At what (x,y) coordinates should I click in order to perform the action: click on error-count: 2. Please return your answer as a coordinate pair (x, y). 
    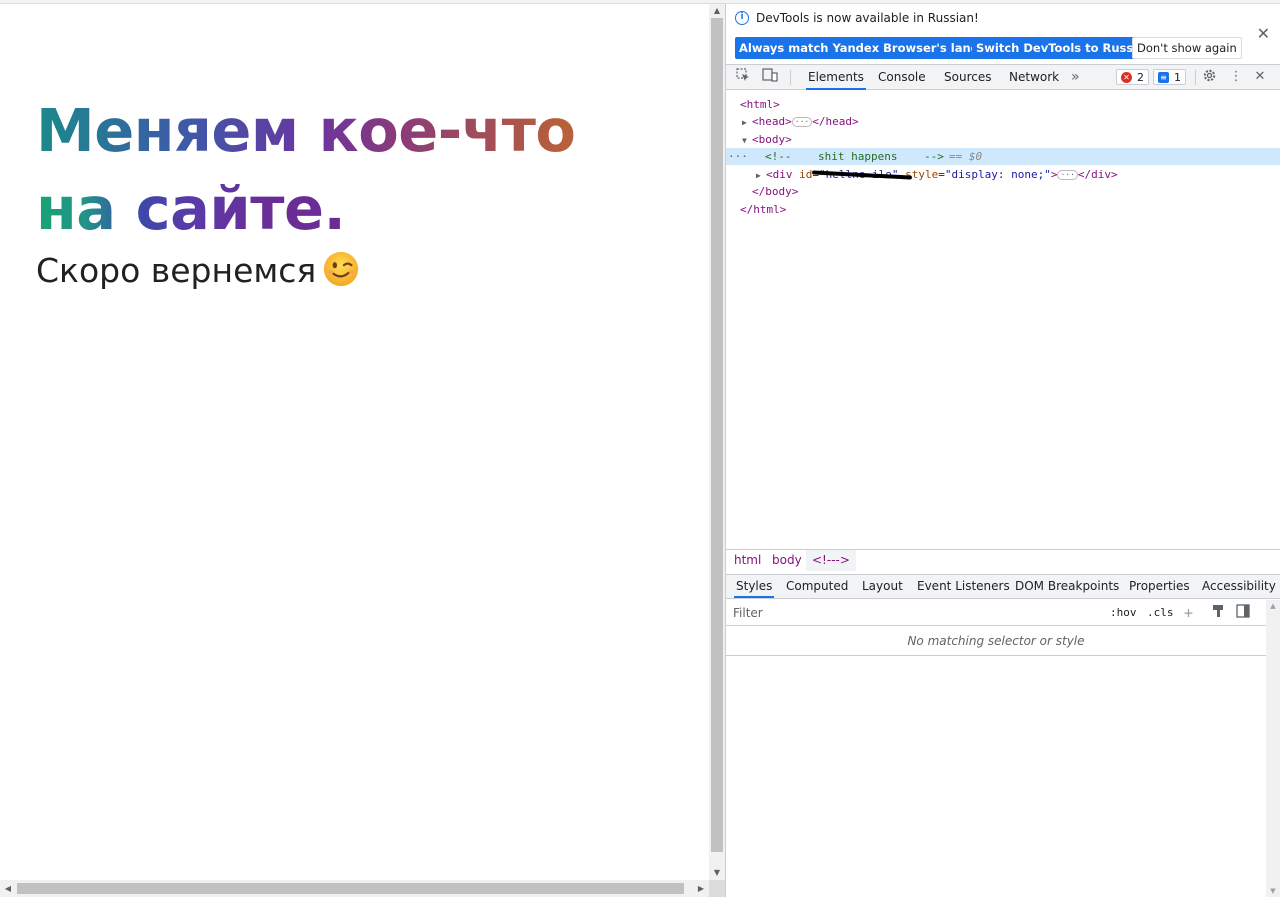
    Looking at the image, I should click on (1140, 77).